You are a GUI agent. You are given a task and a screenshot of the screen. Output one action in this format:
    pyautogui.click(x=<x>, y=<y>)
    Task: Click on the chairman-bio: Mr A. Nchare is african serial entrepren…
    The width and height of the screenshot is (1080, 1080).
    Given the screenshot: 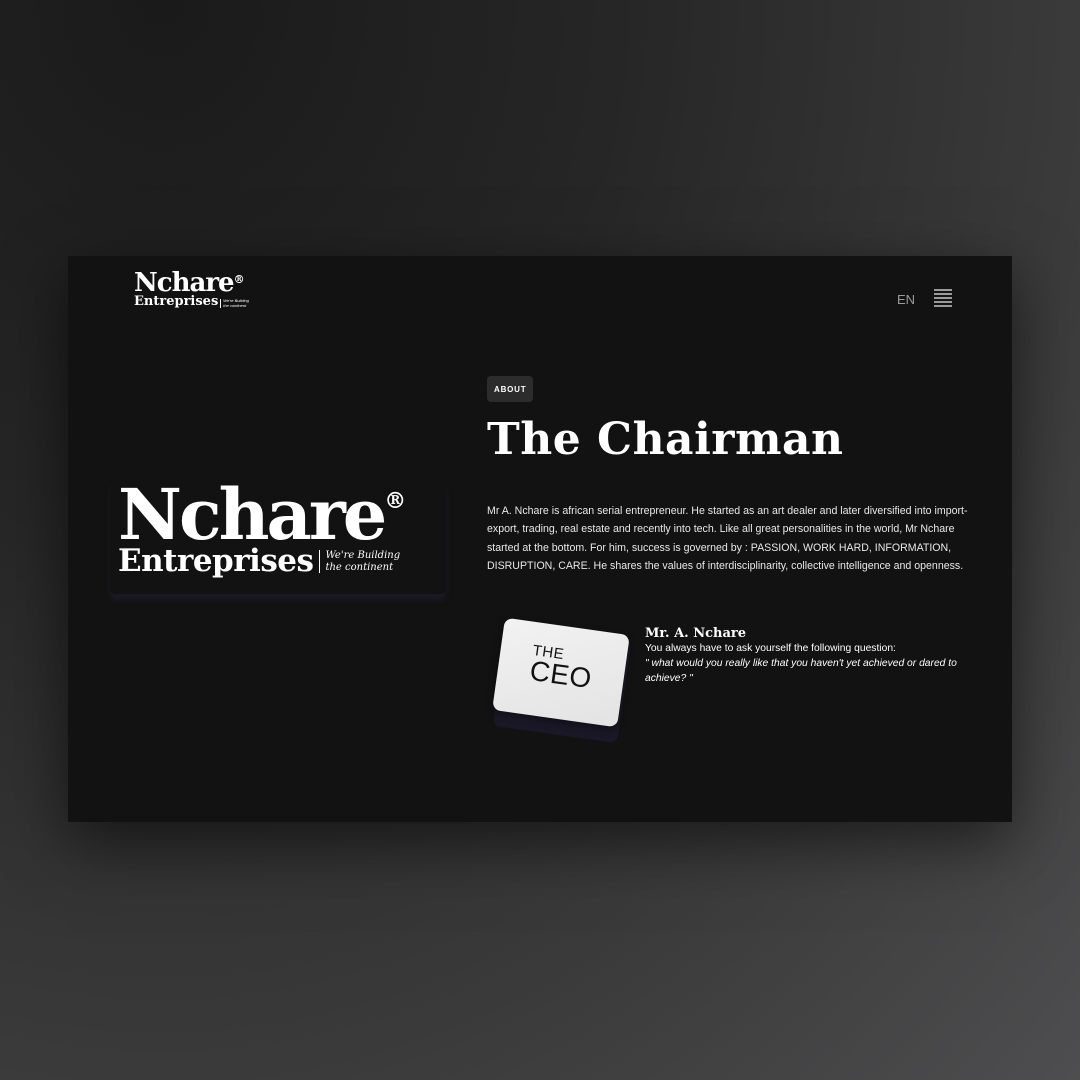 What is the action you would take?
    pyautogui.click(x=727, y=539)
    